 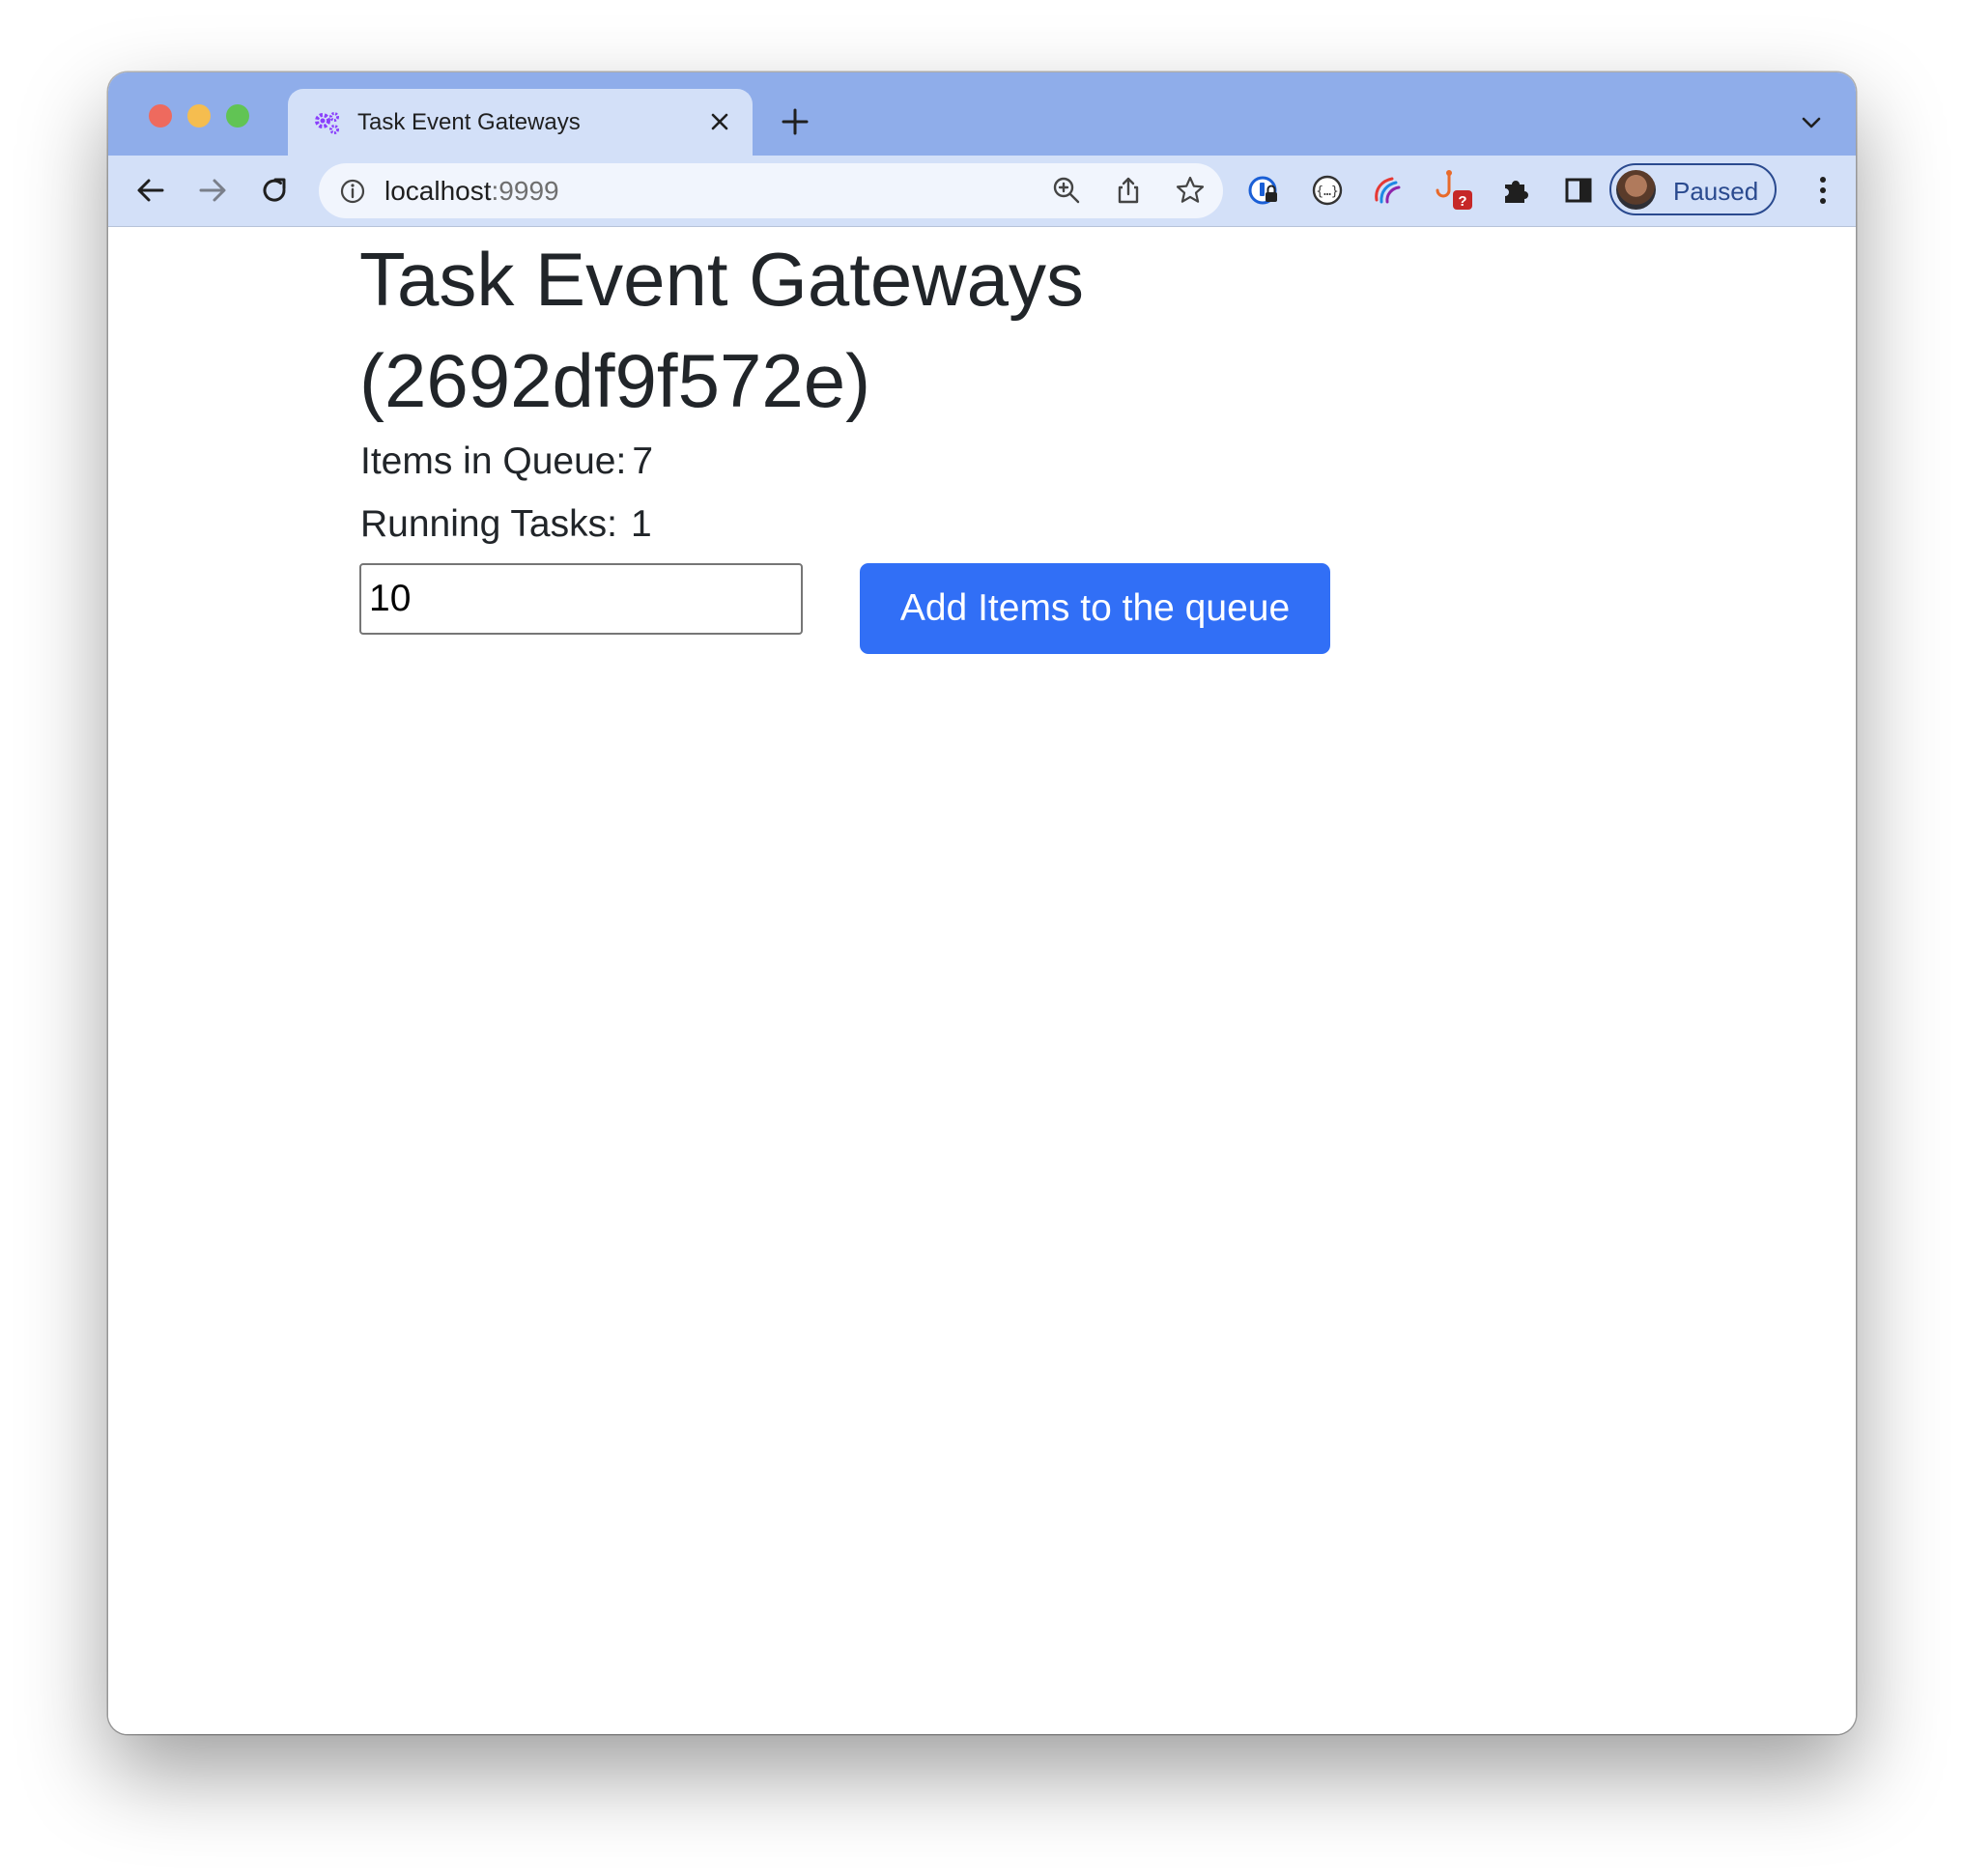 What do you see at coordinates (1095, 608) in the screenshot?
I see `add-items-button: Add Items to the queue` at bounding box center [1095, 608].